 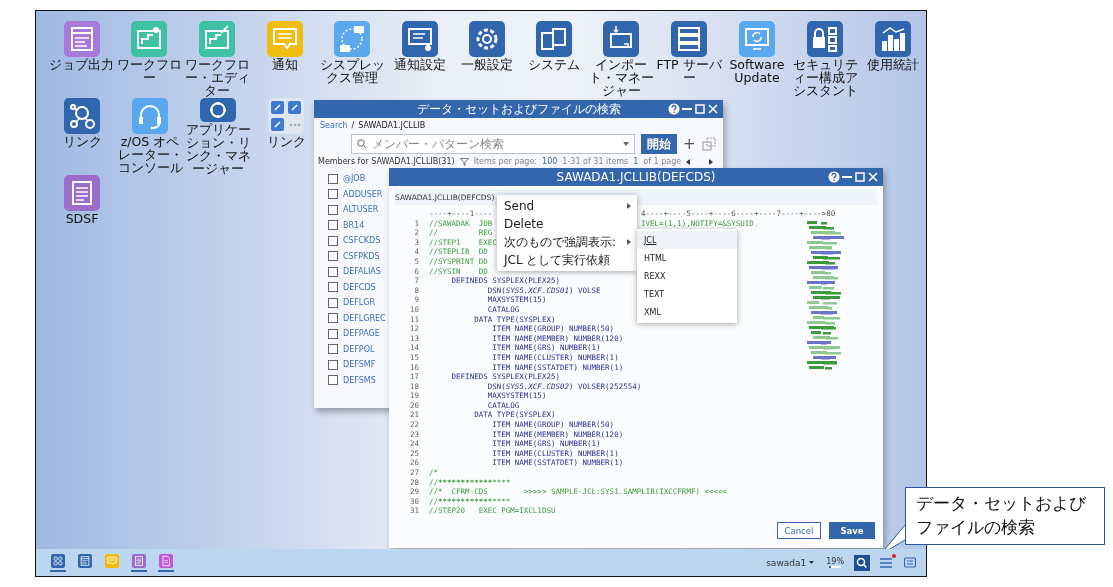 I want to click on app-label: Software Update, so click(x=757, y=71).